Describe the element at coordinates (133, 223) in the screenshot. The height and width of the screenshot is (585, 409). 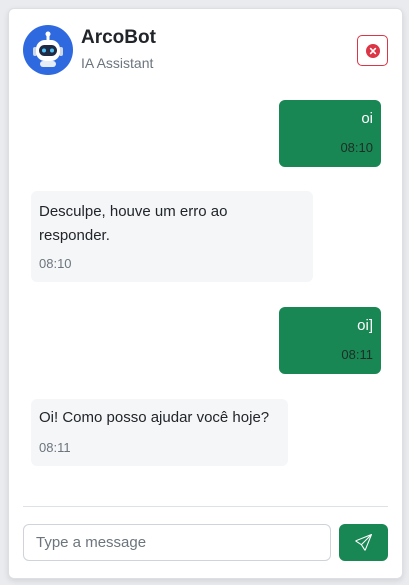
I see `message-text: Desculpe, houve um erro ao responder.` at that location.